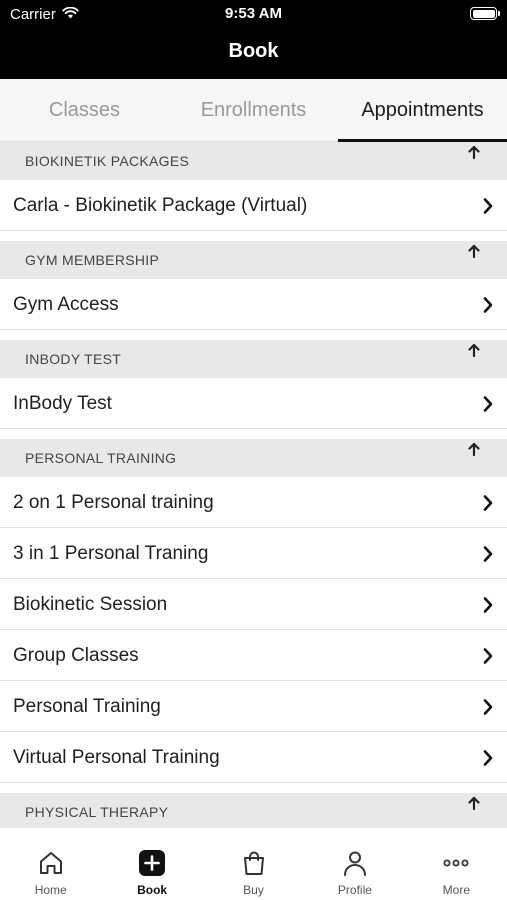  I want to click on list-item: Carla - Biokinetik Package (Virtual), so click(253, 205).